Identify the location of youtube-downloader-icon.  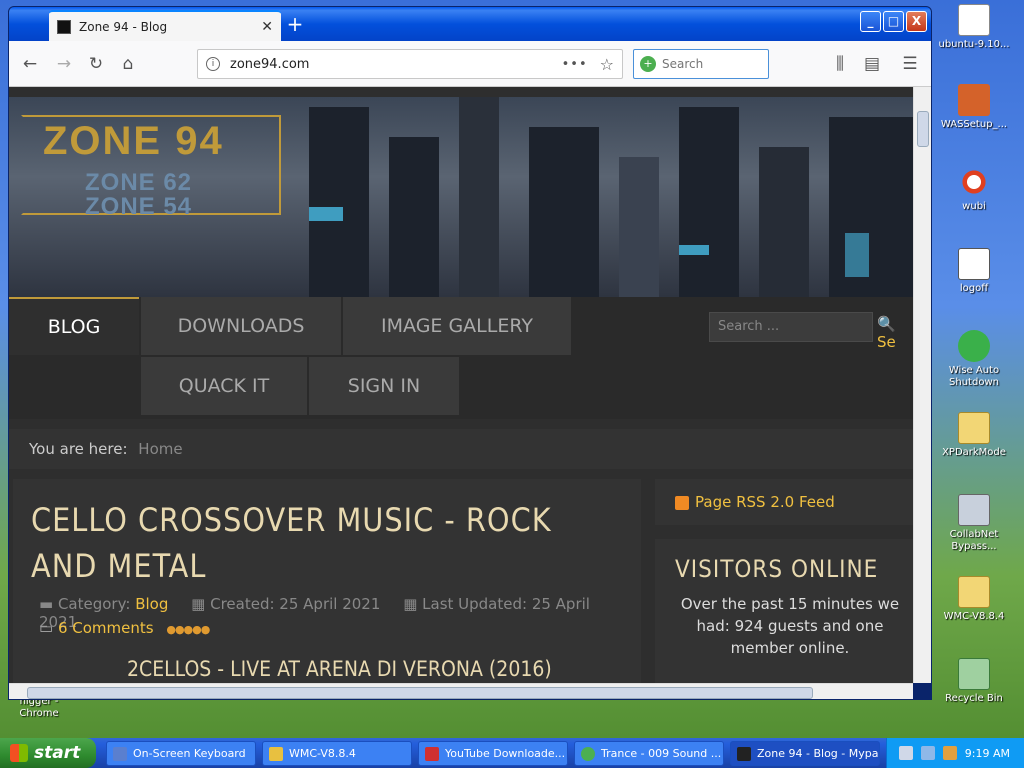
(432, 753).